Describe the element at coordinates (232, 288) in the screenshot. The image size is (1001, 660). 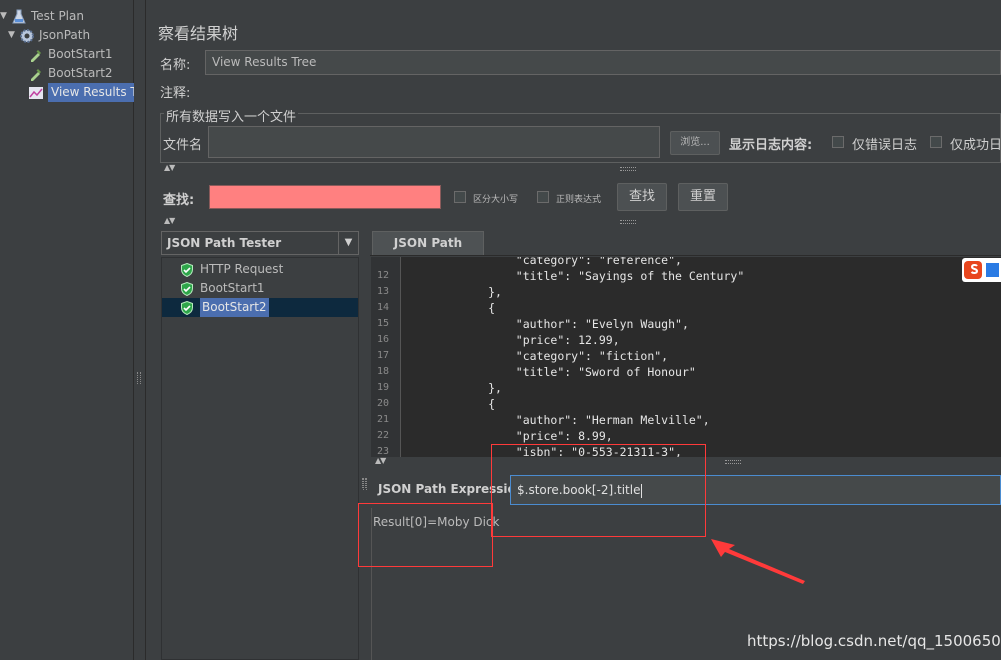
I see `sample-label: BootStart1` at that location.